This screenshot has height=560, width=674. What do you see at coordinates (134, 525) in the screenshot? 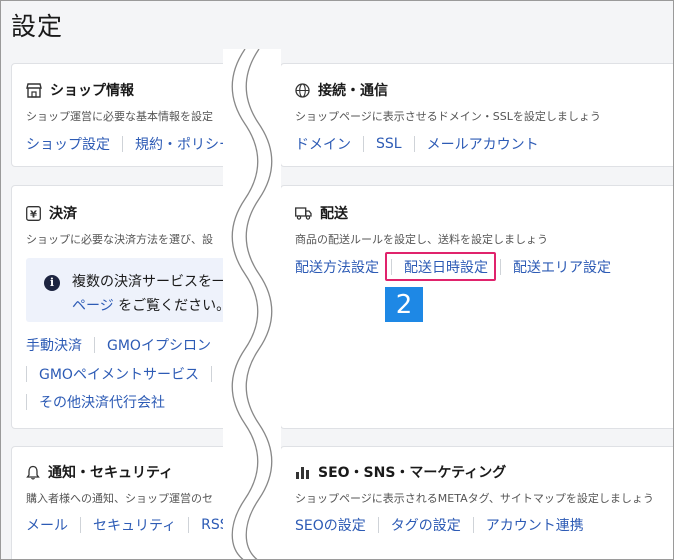
I see `link-security: セキュリティ` at bounding box center [134, 525].